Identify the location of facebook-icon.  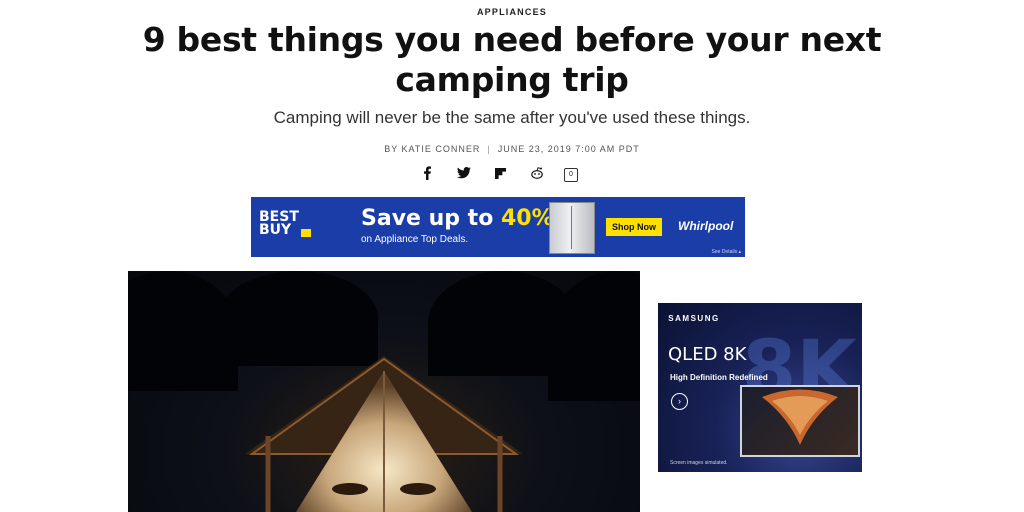
(427, 175).